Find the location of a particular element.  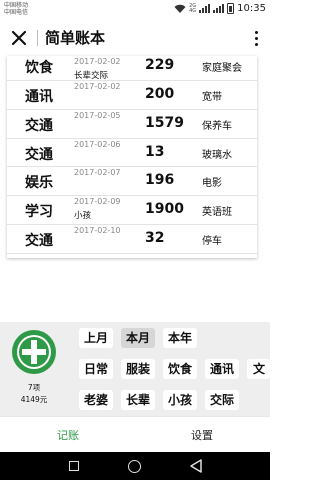

period-chip-this-month: 本月 is located at coordinates (138, 338).